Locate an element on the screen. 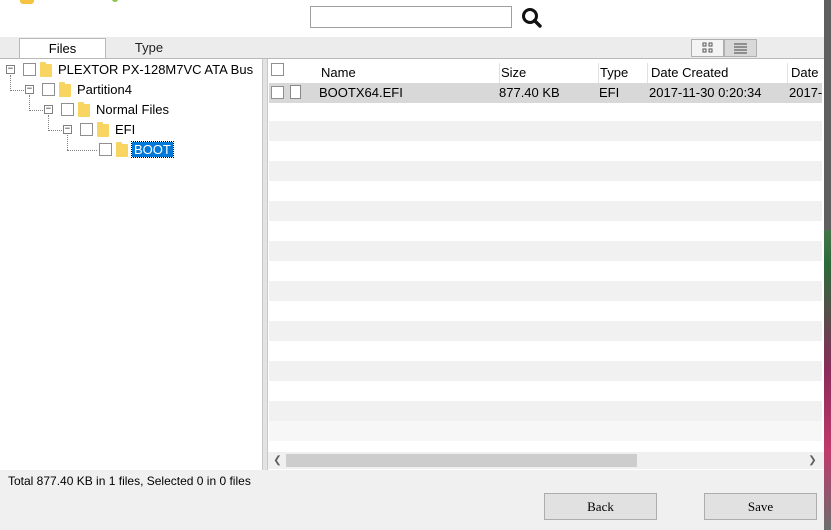 The width and height of the screenshot is (831, 530). column-header-name: Name is located at coordinates (408, 73).